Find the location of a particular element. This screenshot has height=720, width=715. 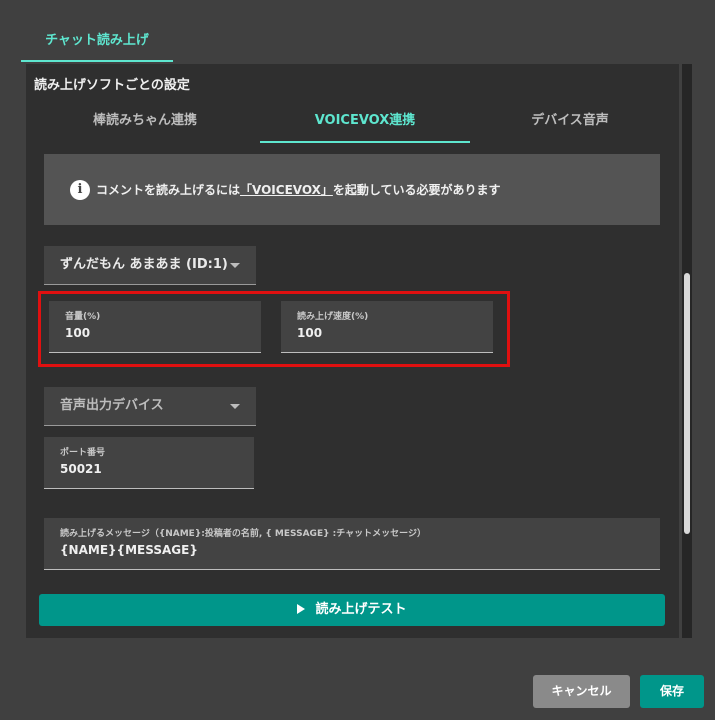

tab-bouyomi: 棒読みちゃん連携 is located at coordinates (145, 123).